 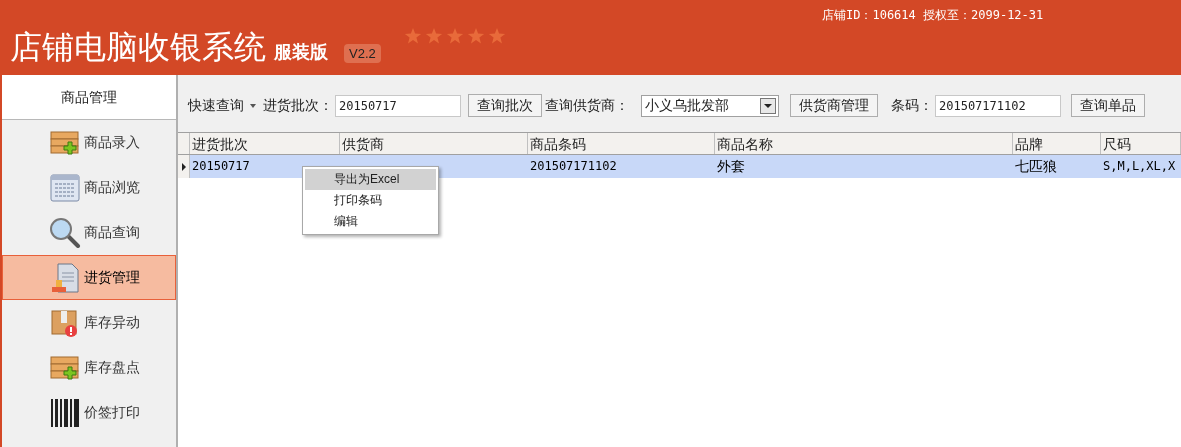 I want to click on field-label: 查询供货商：, so click(x=587, y=105).